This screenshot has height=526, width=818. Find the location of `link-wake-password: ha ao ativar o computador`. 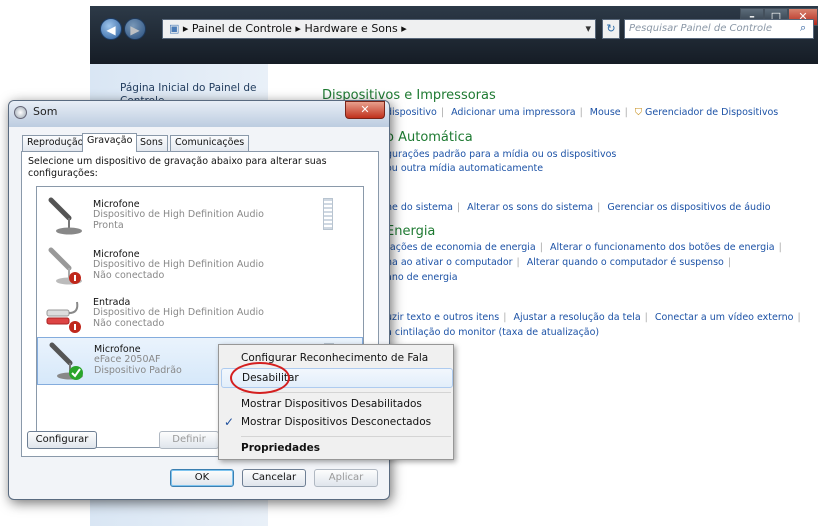

link-wake-password: ha ao ativar o computador is located at coordinates (449, 262).